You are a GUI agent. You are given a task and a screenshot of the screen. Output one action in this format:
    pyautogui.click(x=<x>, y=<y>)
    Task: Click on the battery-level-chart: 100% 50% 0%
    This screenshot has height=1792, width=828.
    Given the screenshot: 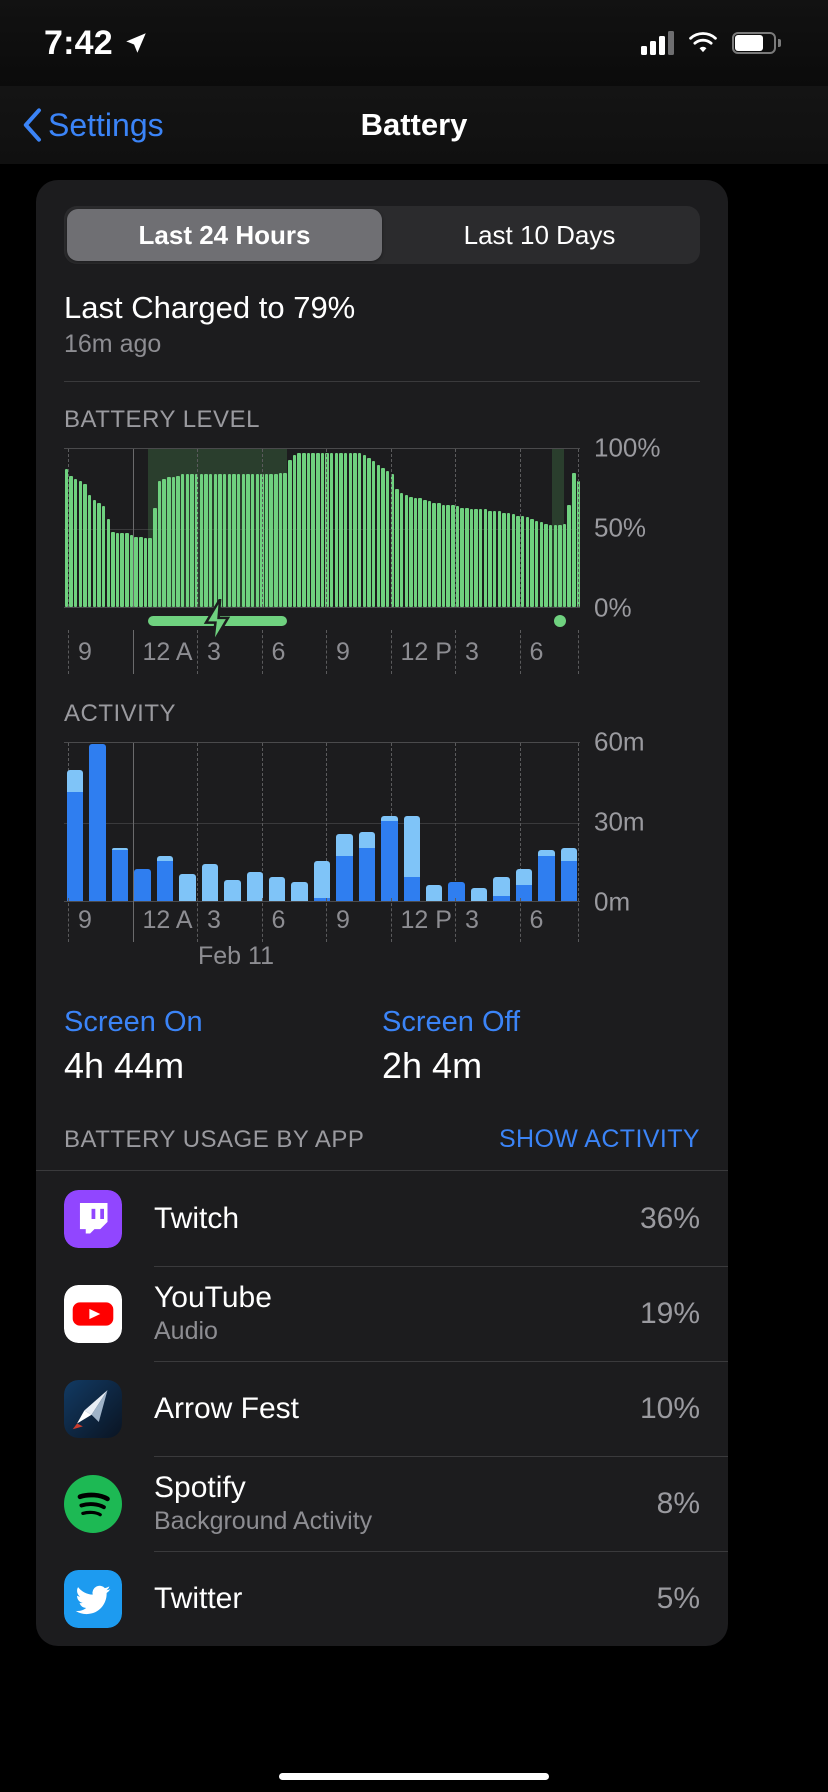 What is the action you would take?
    pyautogui.click(x=382, y=528)
    